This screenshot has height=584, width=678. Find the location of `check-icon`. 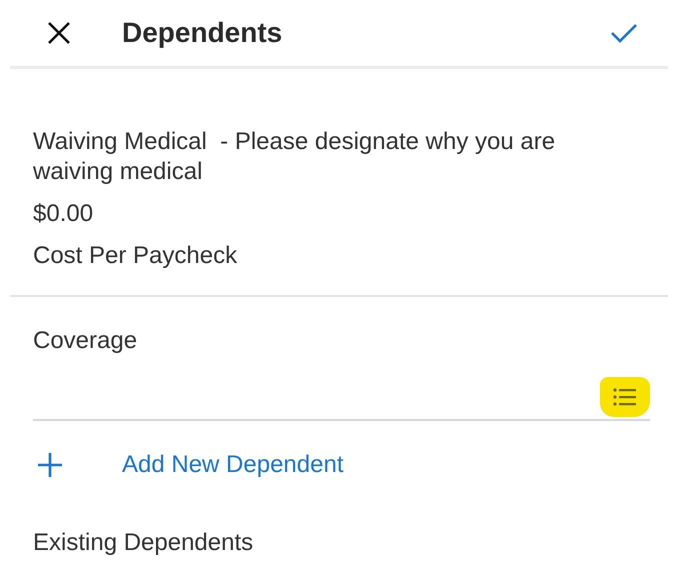

check-icon is located at coordinates (624, 33).